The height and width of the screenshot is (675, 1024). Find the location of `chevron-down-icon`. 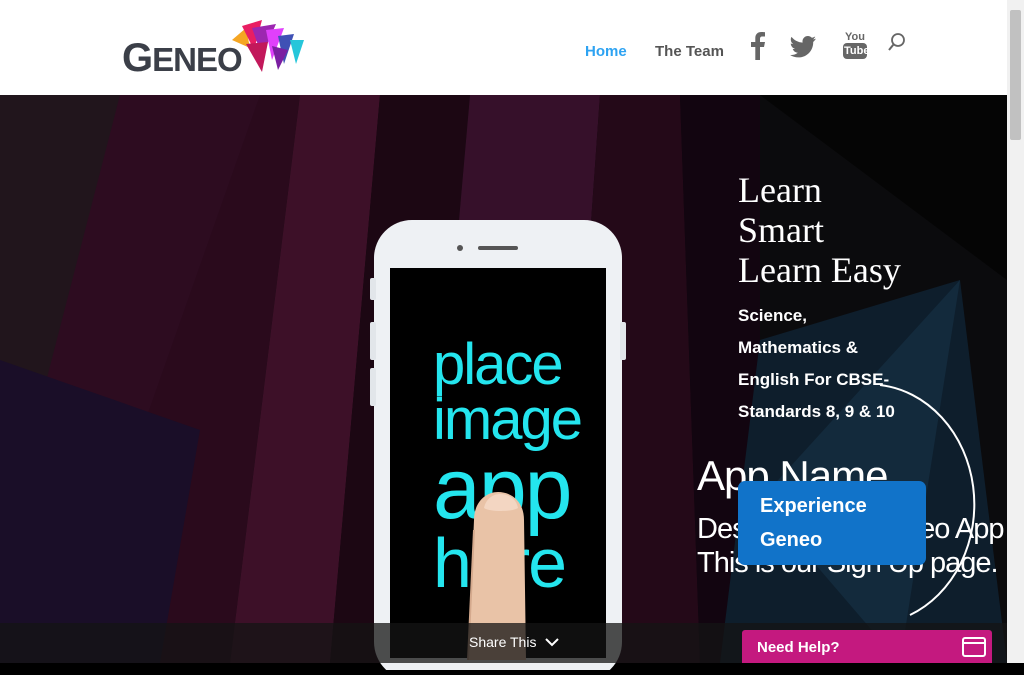

chevron-down-icon is located at coordinates (552, 642).